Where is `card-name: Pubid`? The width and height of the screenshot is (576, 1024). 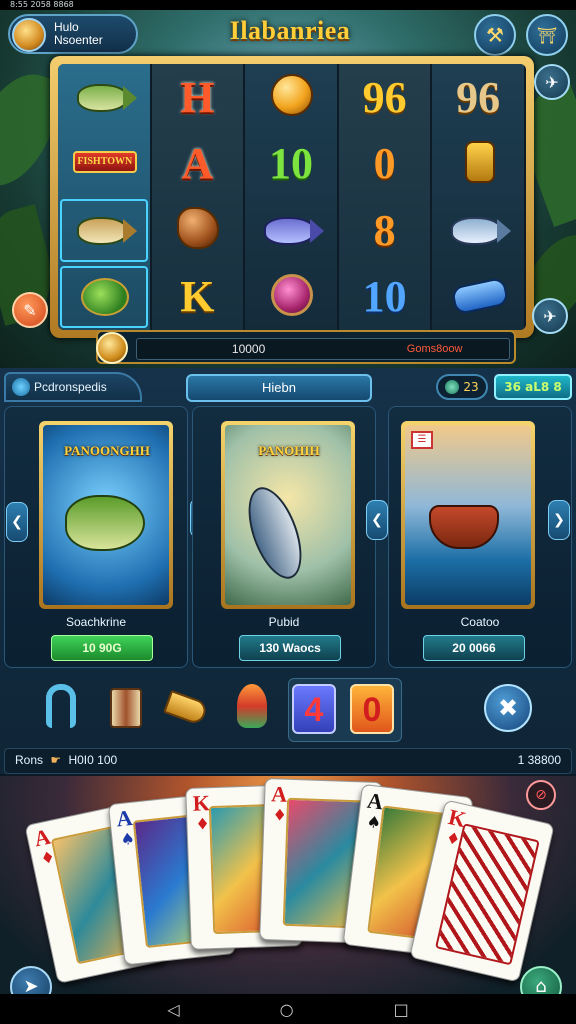 card-name: Pubid is located at coordinates (284, 622).